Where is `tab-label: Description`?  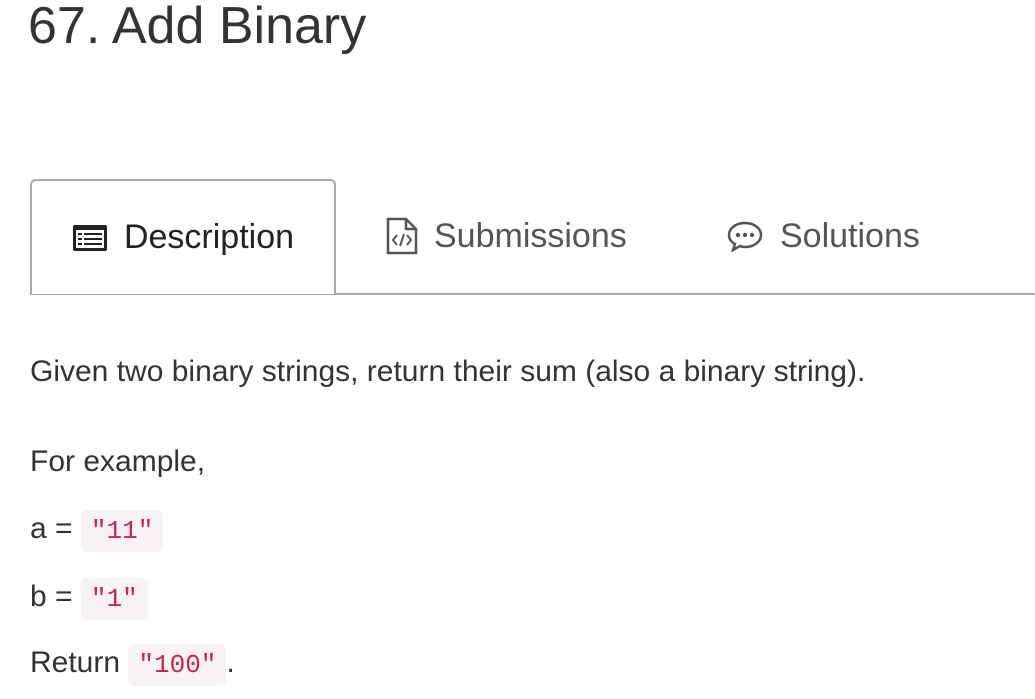
tab-label: Description is located at coordinates (209, 237).